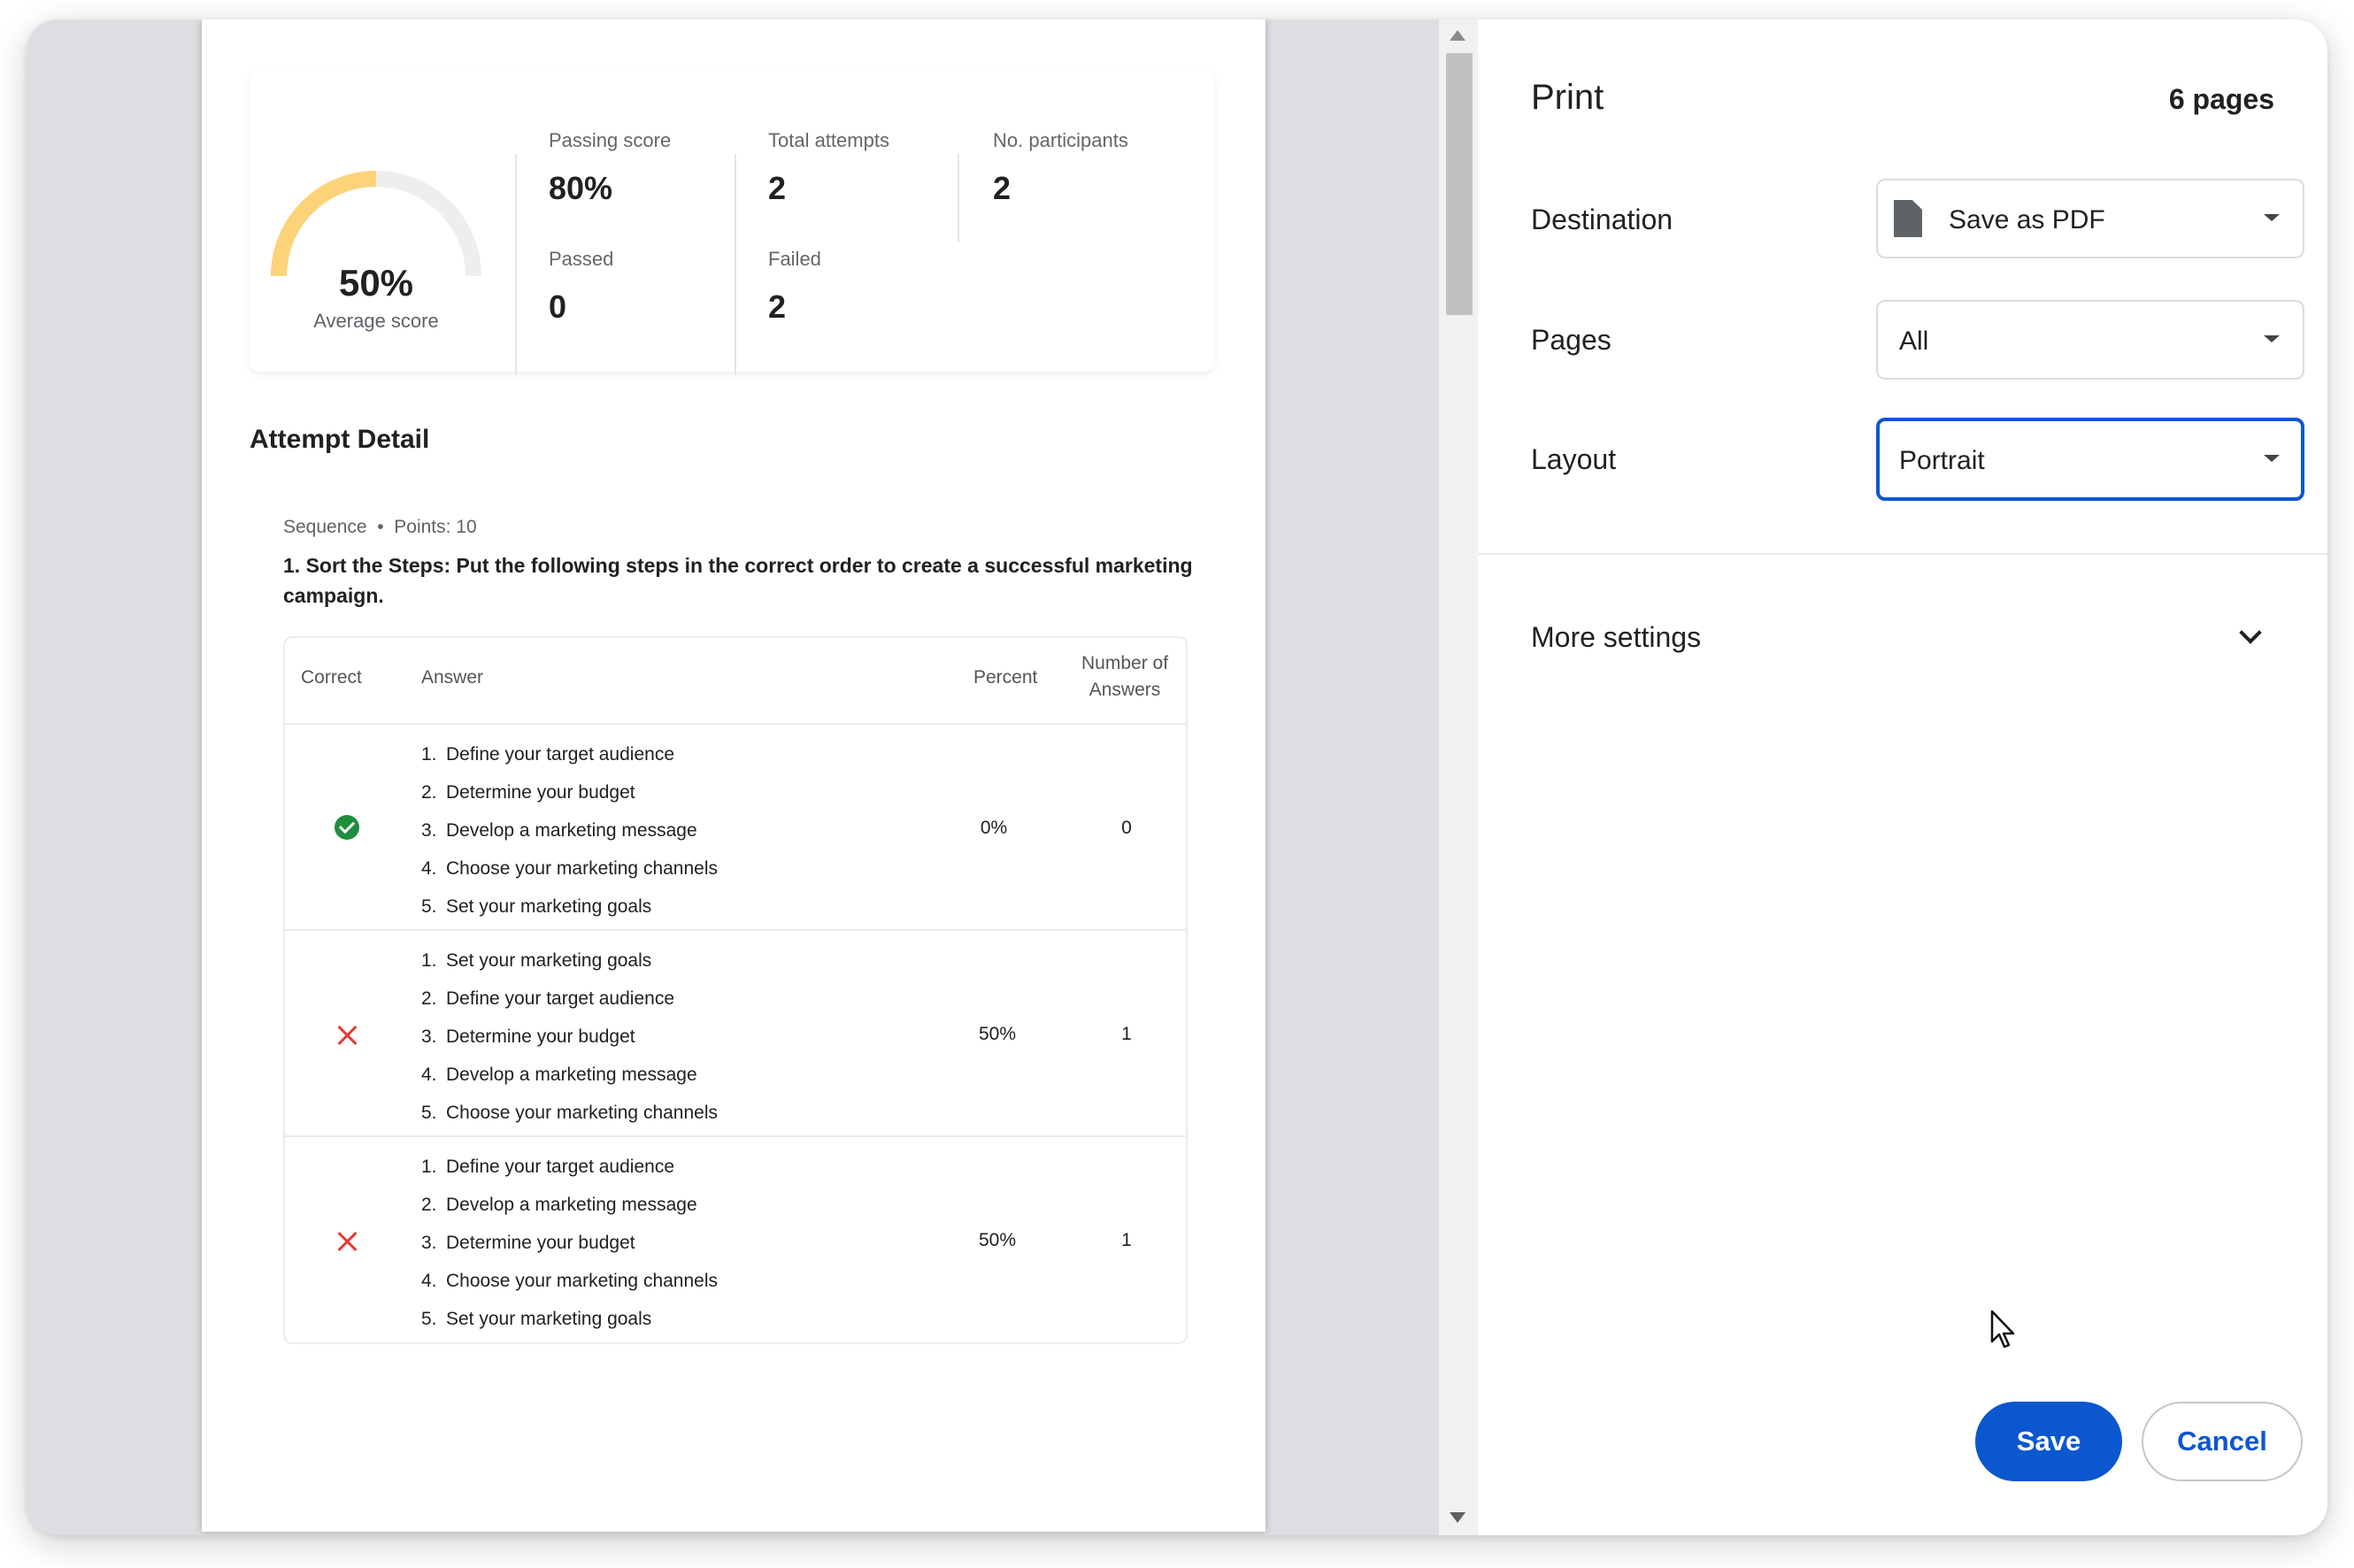  I want to click on page-count: 6 pages, so click(2221, 99).